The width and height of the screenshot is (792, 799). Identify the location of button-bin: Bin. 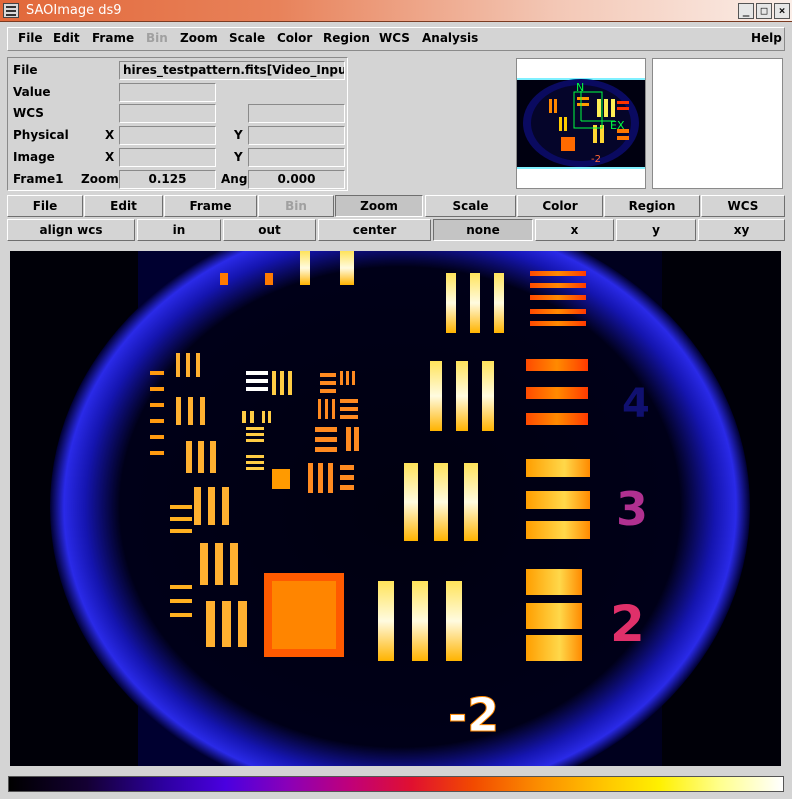
(296, 206).